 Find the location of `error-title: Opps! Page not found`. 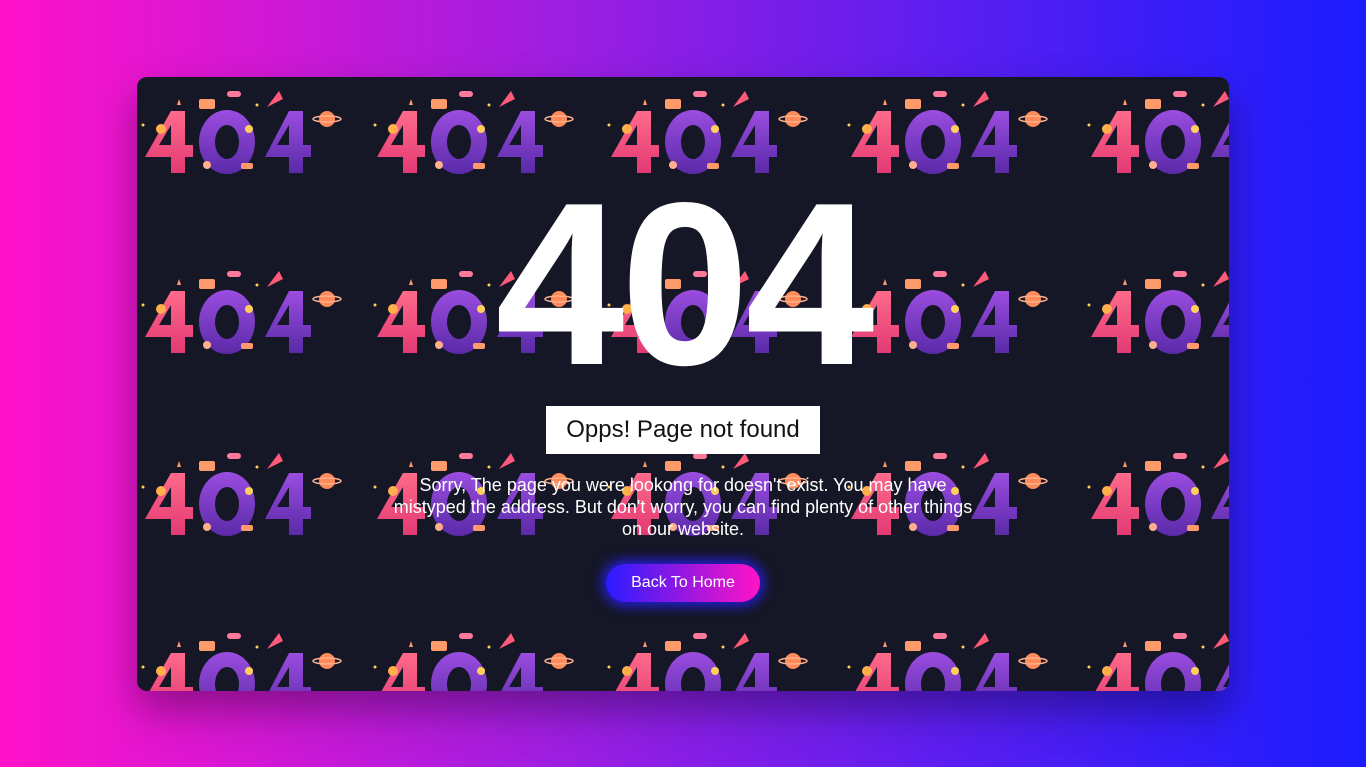

error-title: Opps! Page not found is located at coordinates (683, 430).